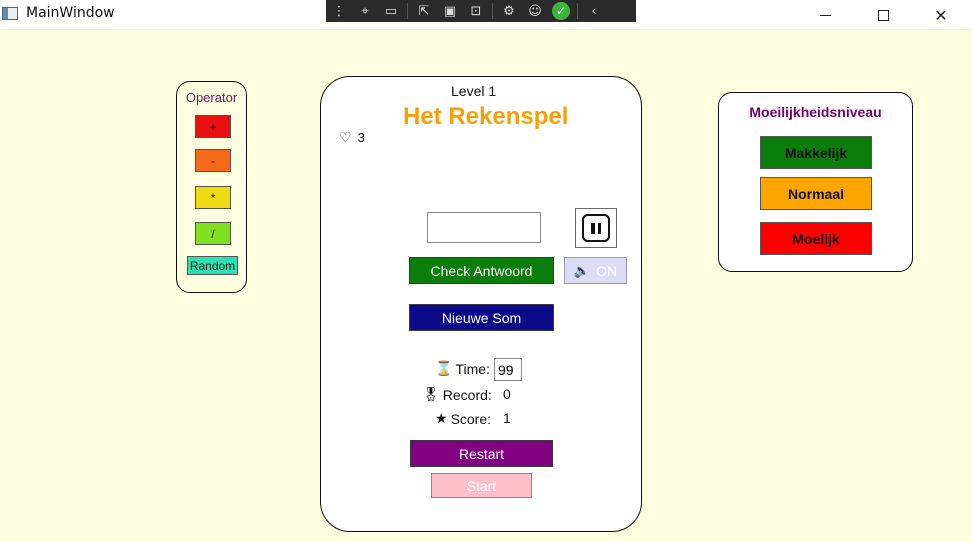 This screenshot has width=972, height=542. What do you see at coordinates (444, 368) in the screenshot?
I see `hourglass-icon: ⌛` at bounding box center [444, 368].